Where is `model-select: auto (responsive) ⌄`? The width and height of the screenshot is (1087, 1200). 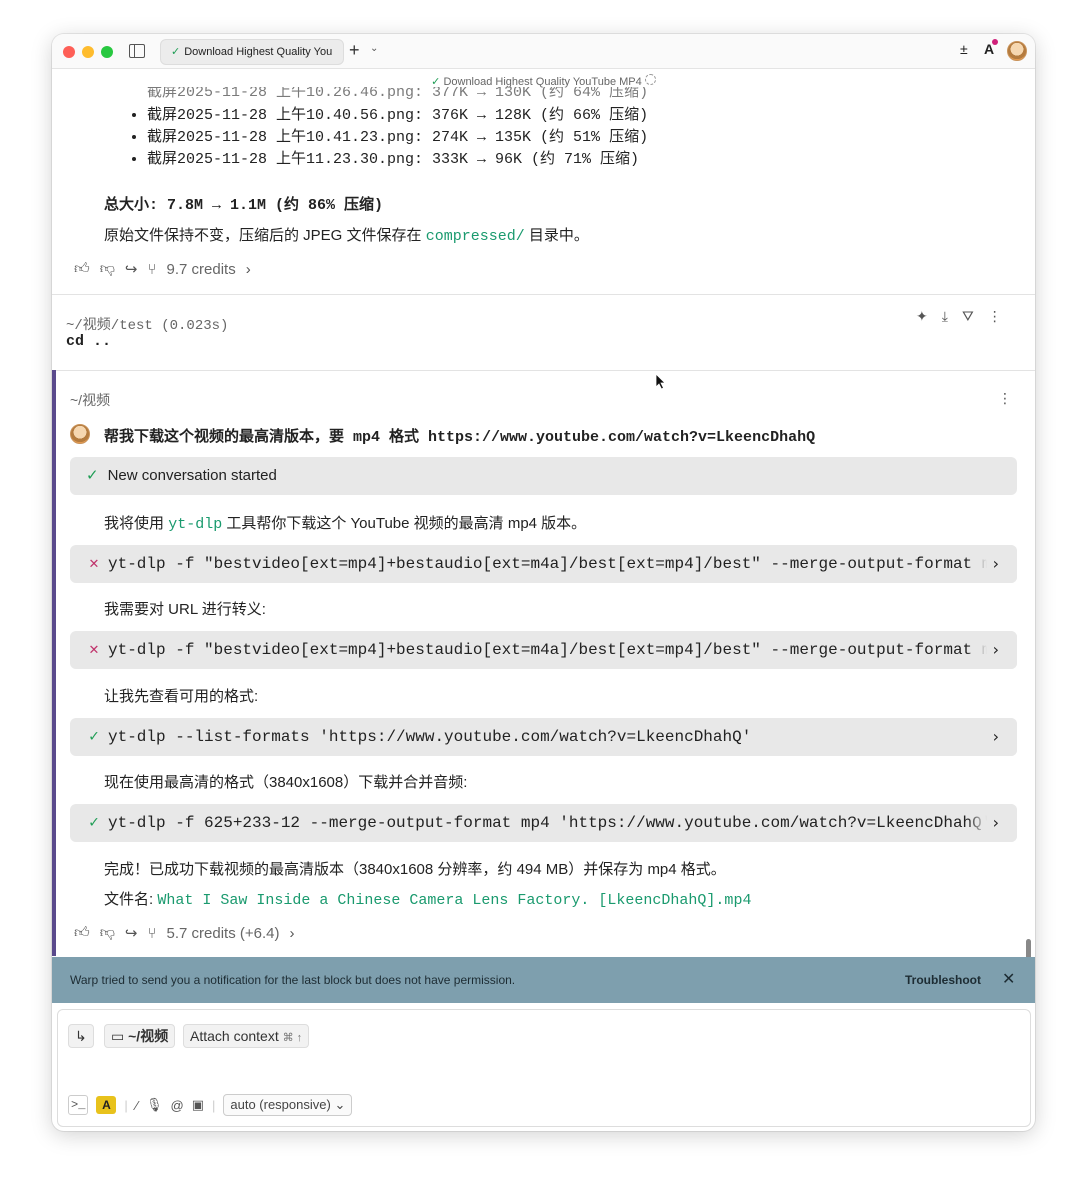 model-select: auto (responsive) ⌄ is located at coordinates (288, 1105).